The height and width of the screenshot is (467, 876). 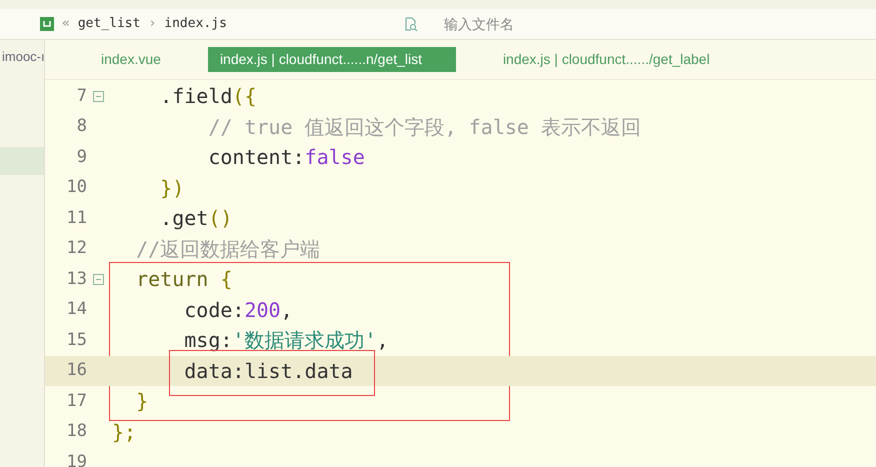 What do you see at coordinates (76, 401) in the screenshot?
I see `line-number: 17` at bounding box center [76, 401].